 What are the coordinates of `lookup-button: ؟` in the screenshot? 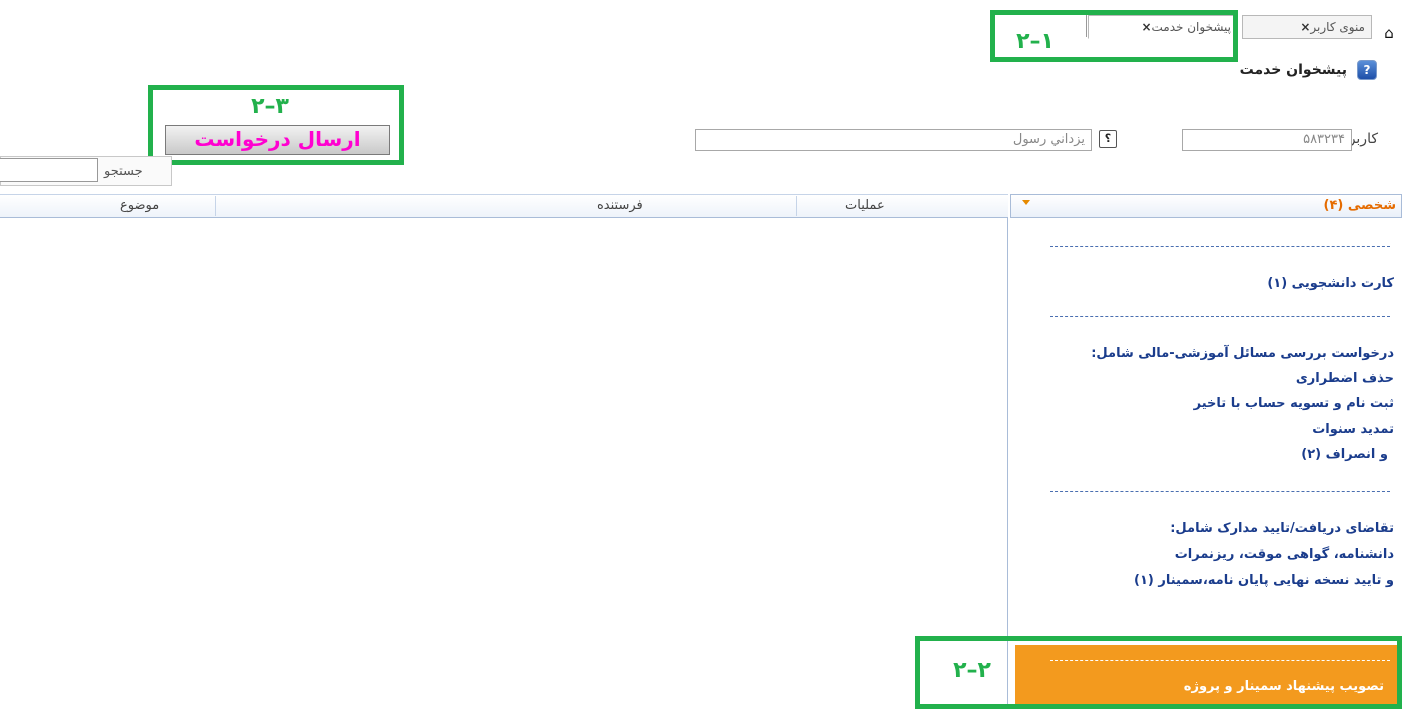 It's located at (1108, 139).